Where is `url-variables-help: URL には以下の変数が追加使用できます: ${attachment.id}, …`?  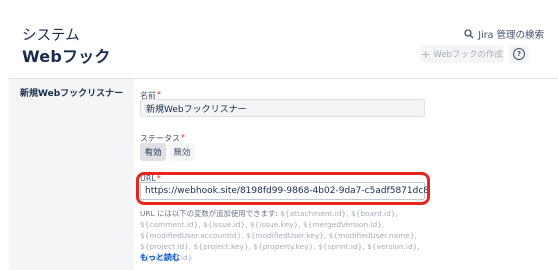 url-variables-help: URL には以下の変数が追加使用できます: ${attachment.id}, … is located at coordinates (290, 235).